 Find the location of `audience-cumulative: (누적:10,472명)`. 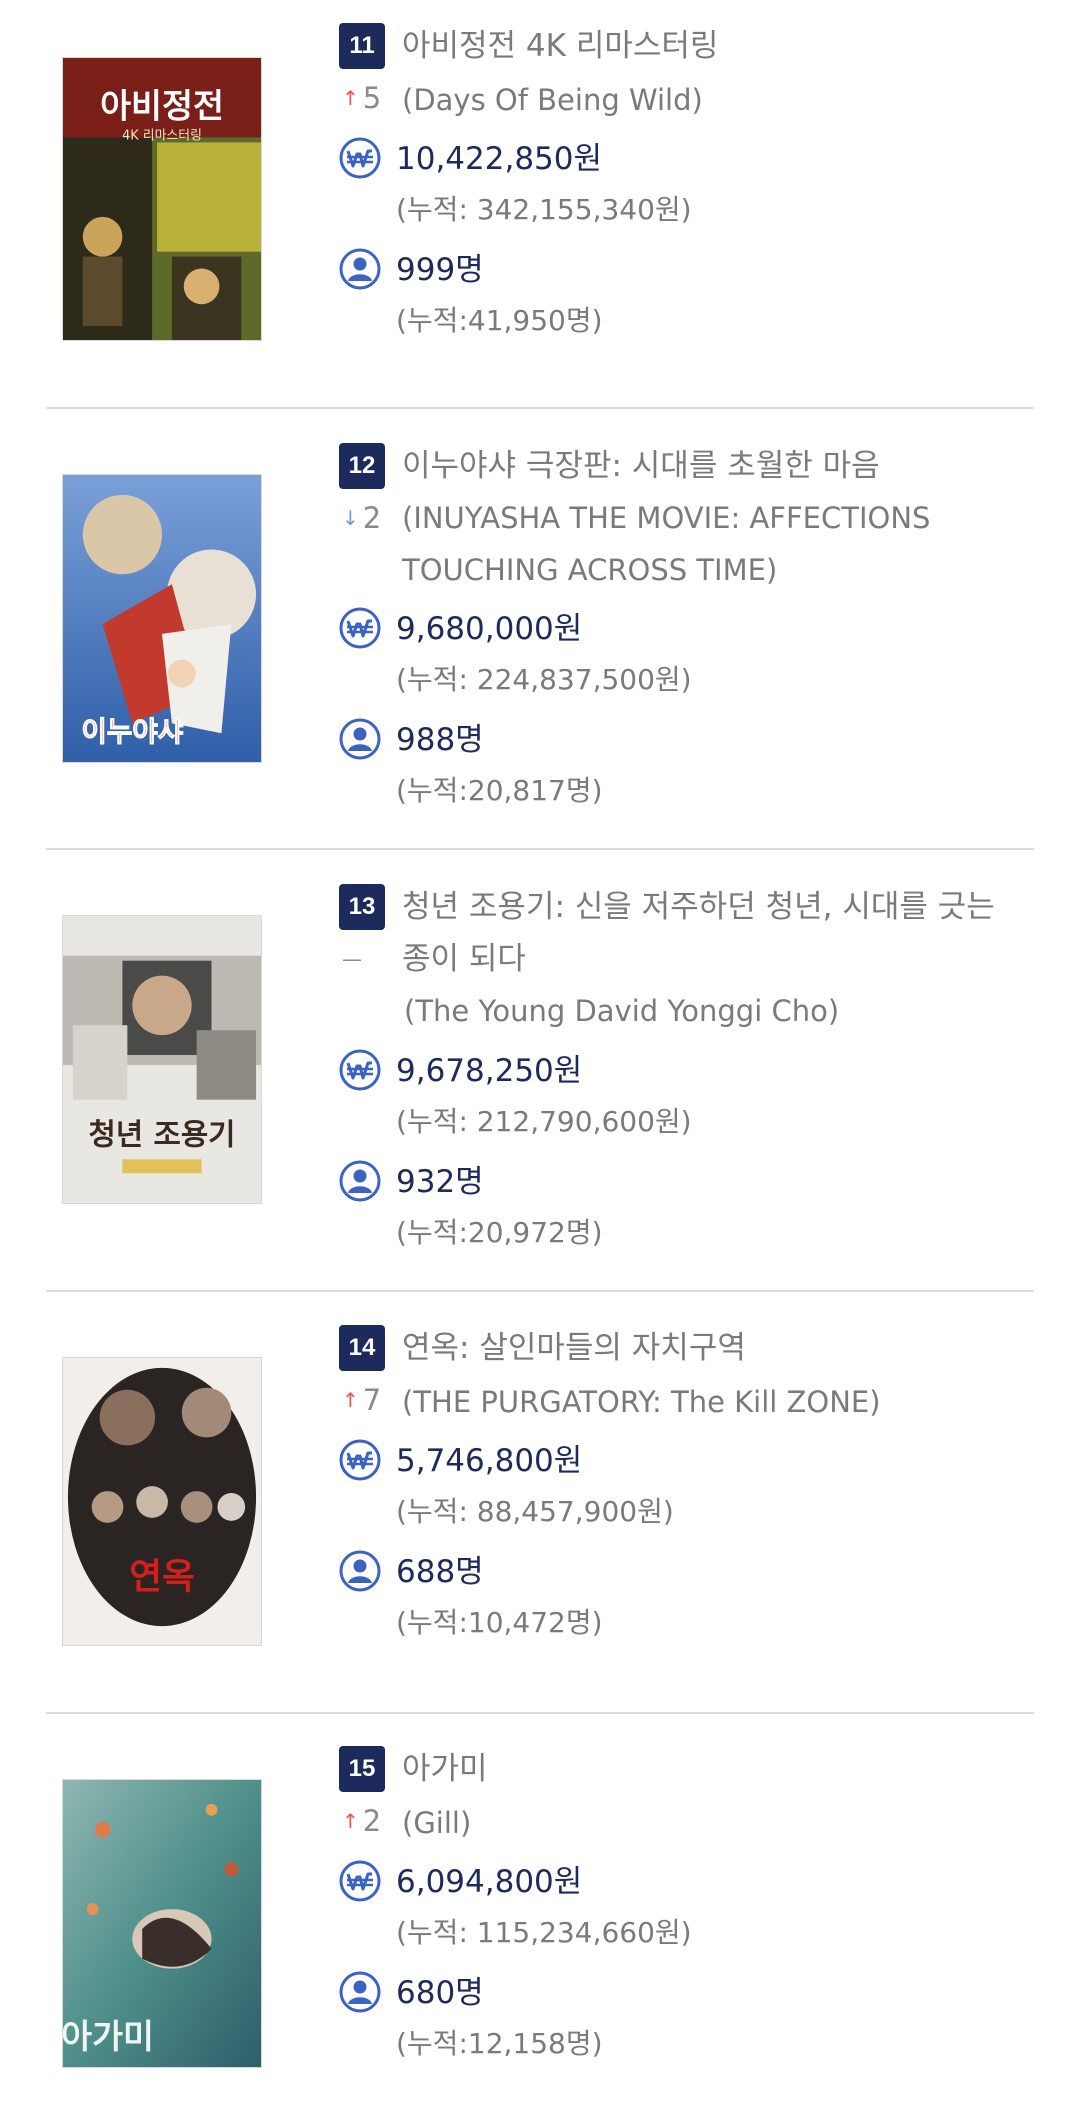

audience-cumulative: (누적:10,472명) is located at coordinates (499, 1622).